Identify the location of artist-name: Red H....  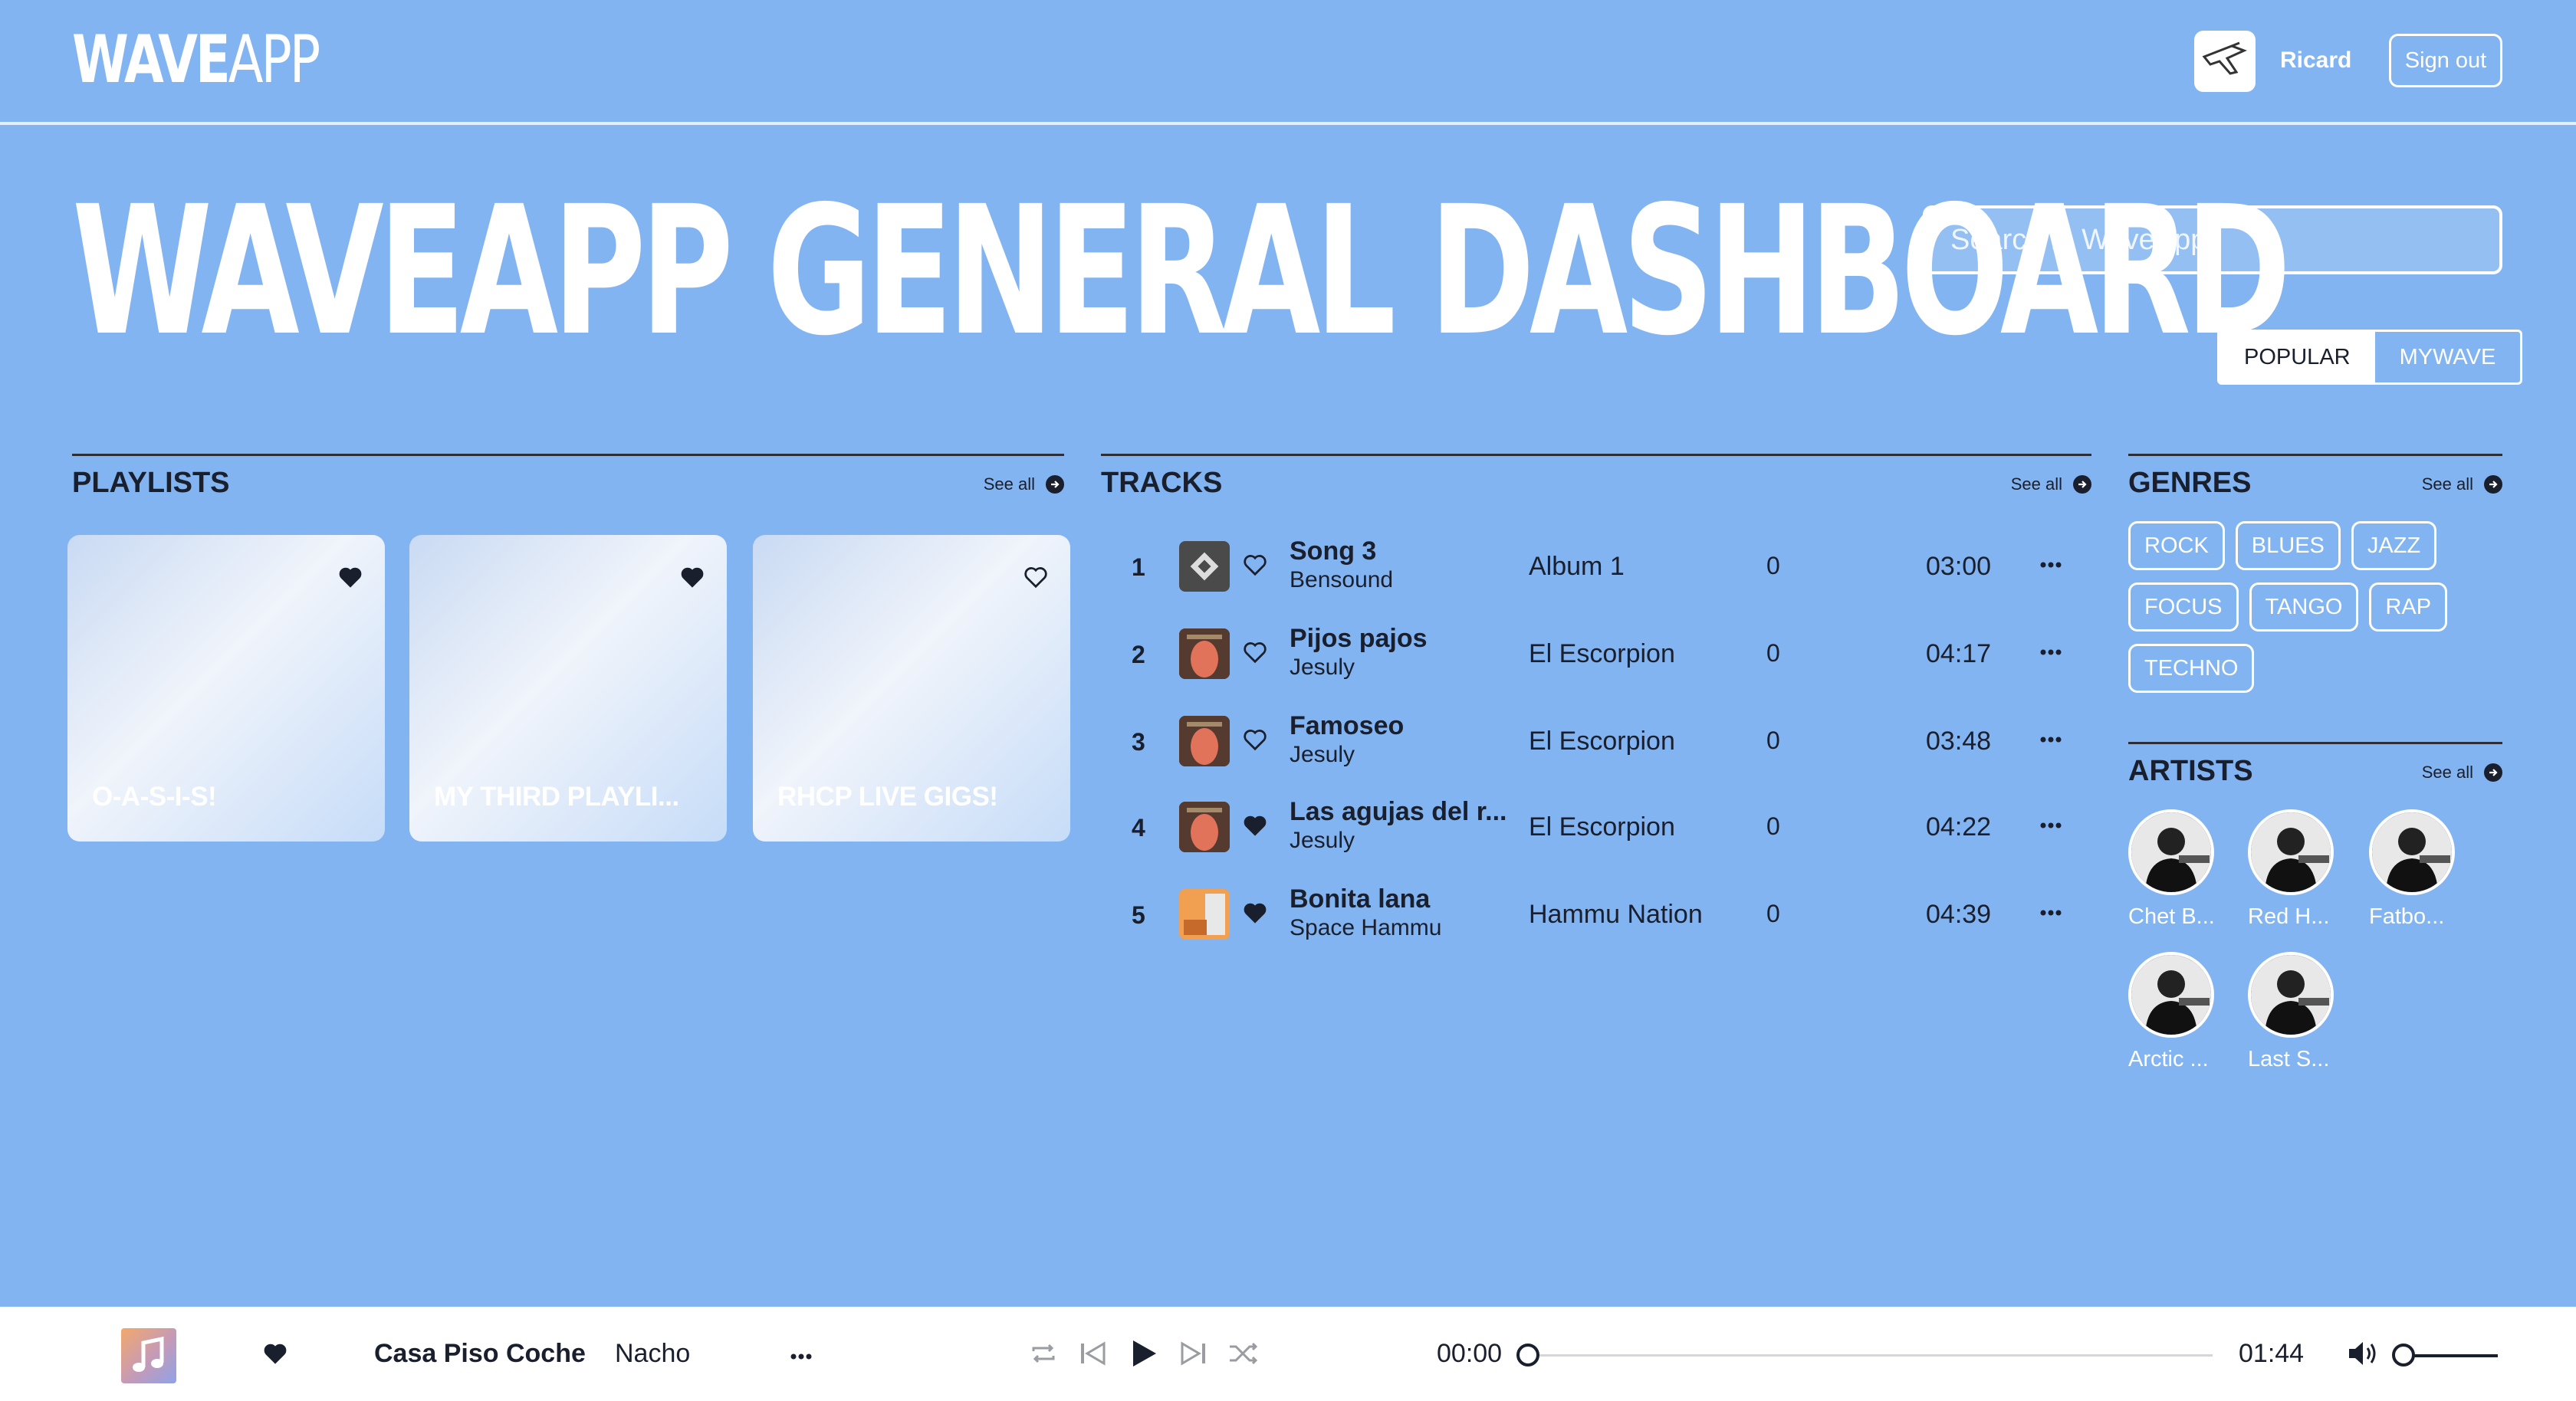
(2289, 916).